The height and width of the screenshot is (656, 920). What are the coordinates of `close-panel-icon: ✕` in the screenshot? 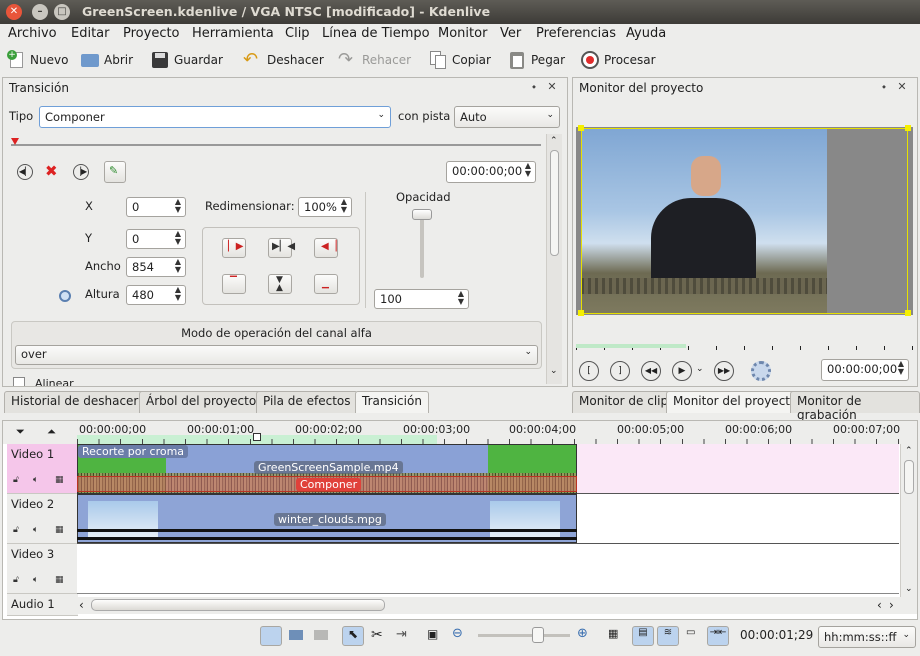 It's located at (902, 87).